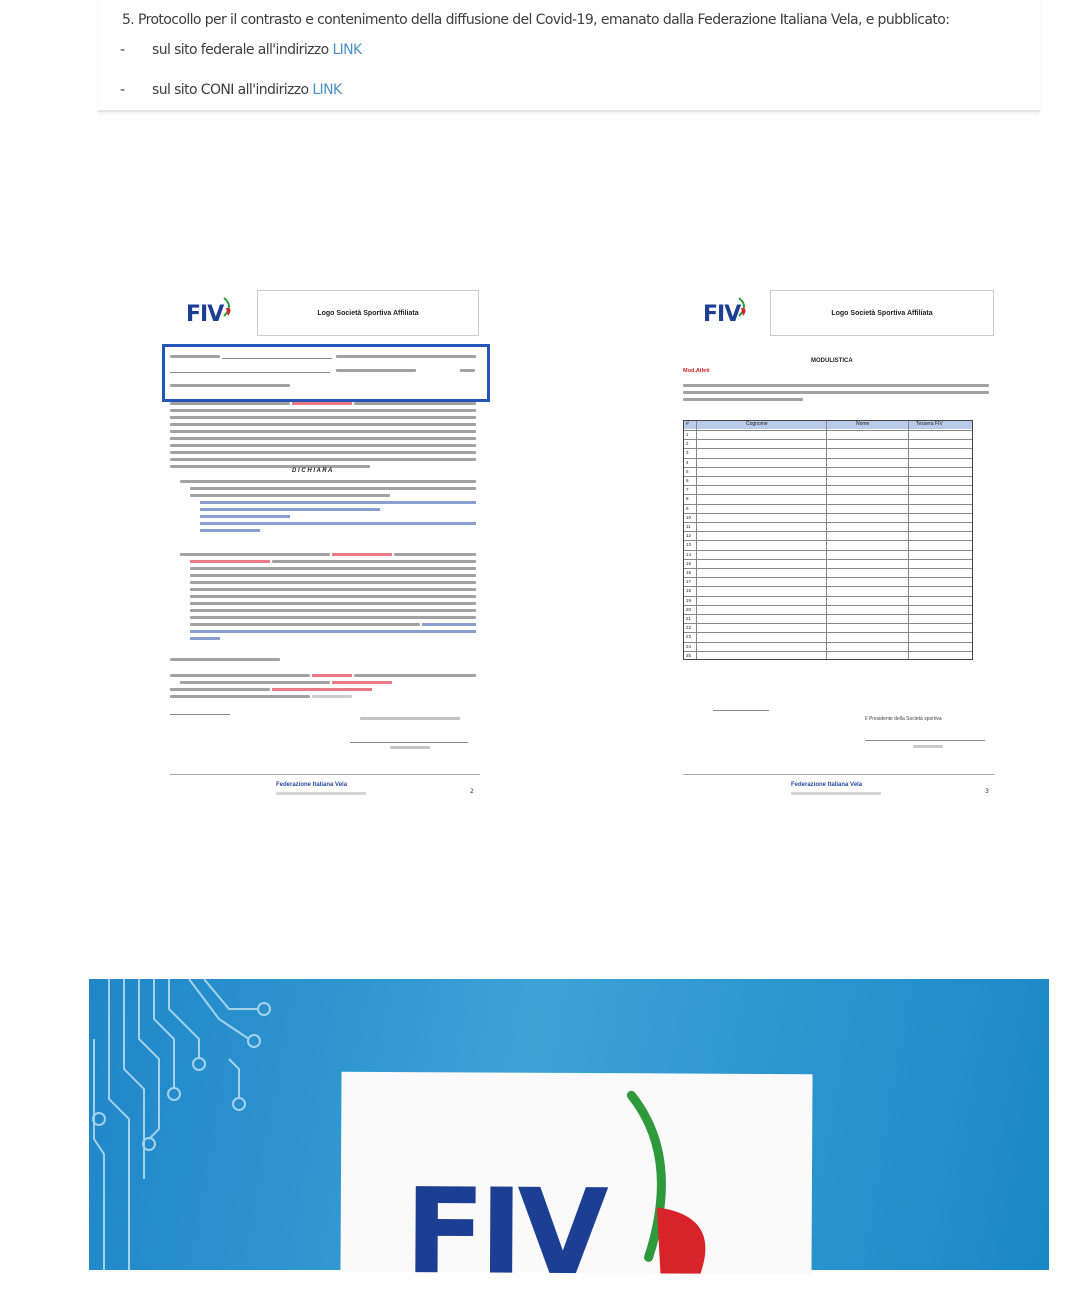  What do you see at coordinates (689, 582) in the screenshot?
I see `row-number: 17` at bounding box center [689, 582].